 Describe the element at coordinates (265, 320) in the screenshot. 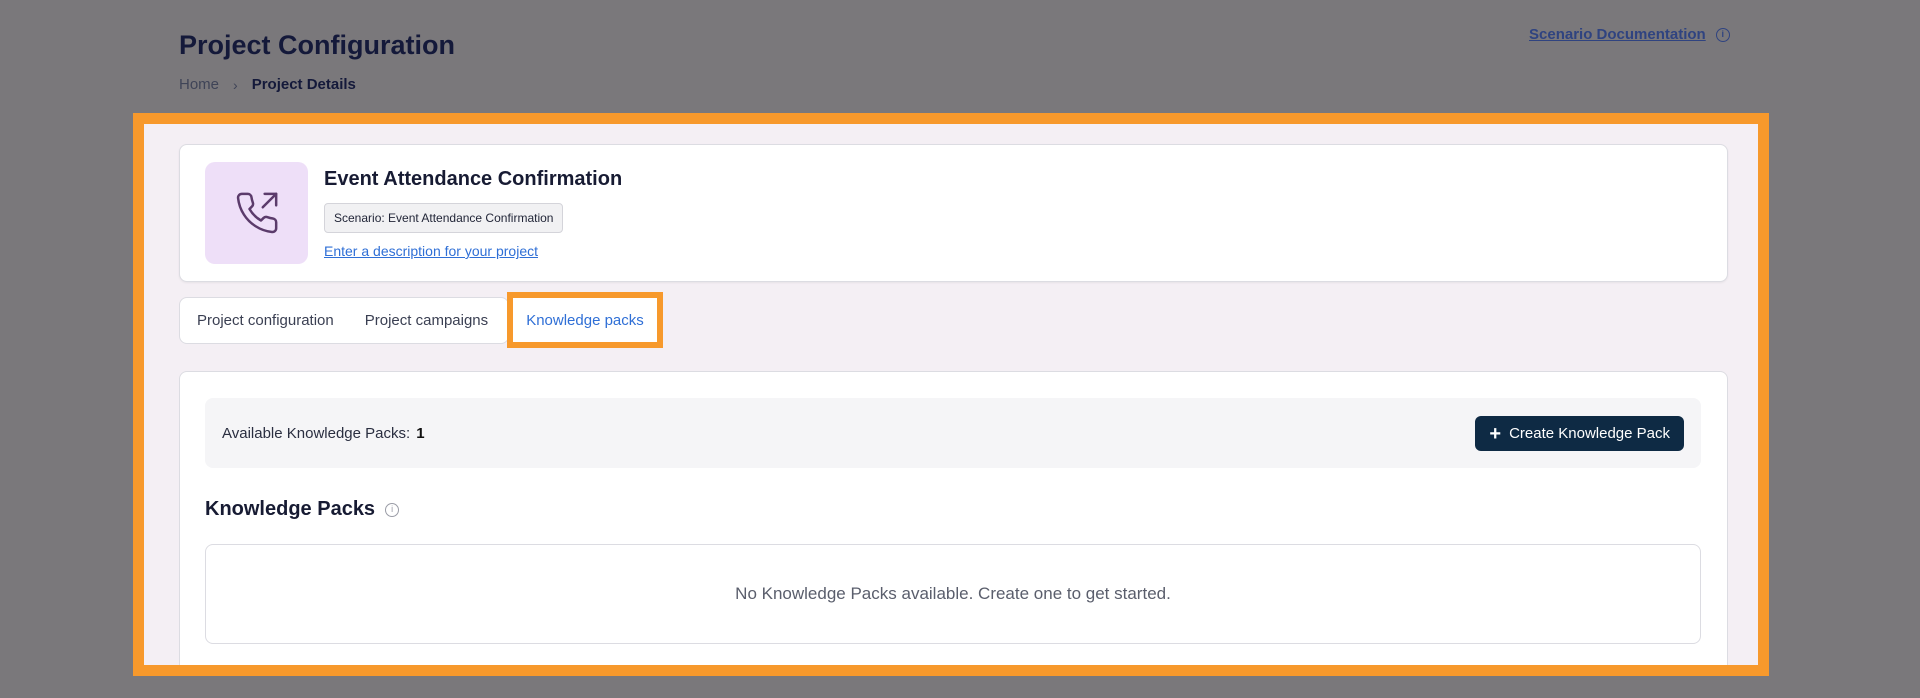

I see `tab-project-configuration: Project configuration` at that location.